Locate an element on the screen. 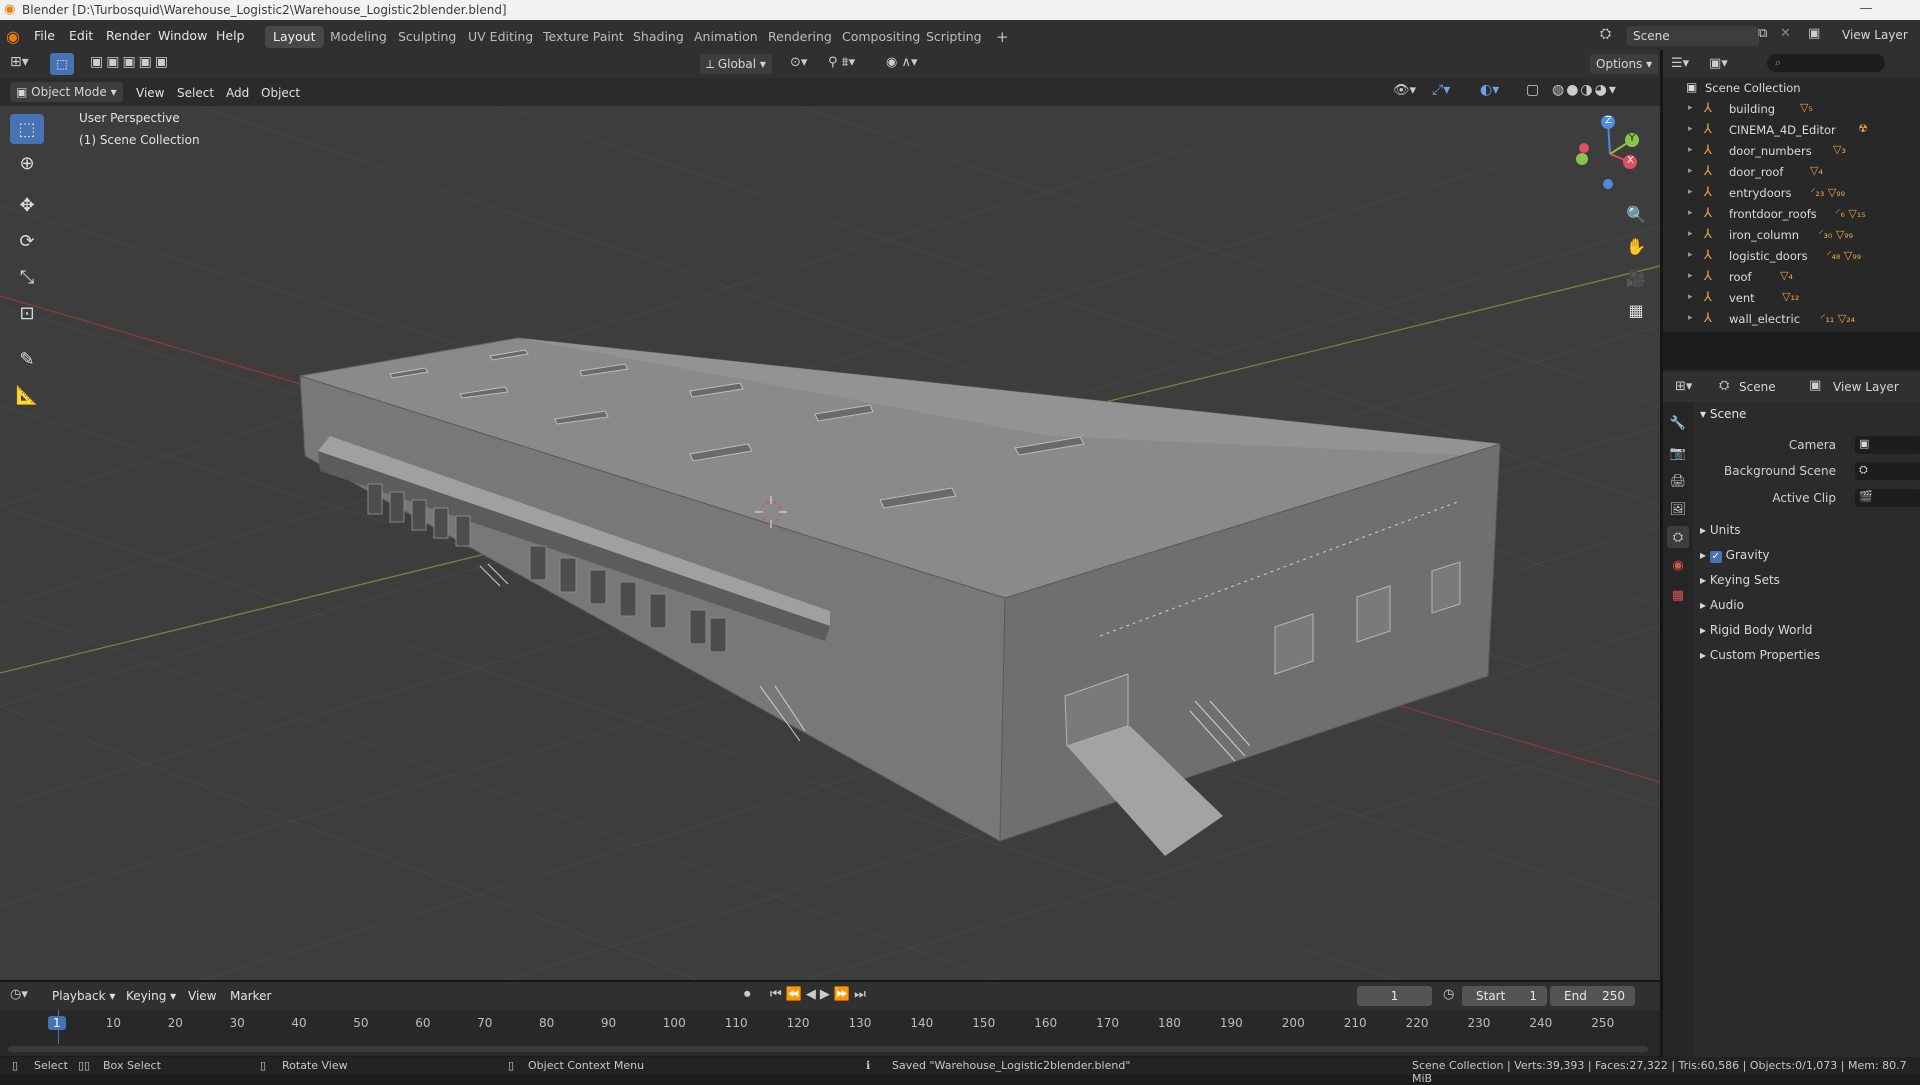 Image resolution: width=1920 pixels, height=1085 pixels. outliner-item-wall-electric: ▸ ⅄ wall_electric ⸍₁₁ ▽₂₄ is located at coordinates (1791, 319).